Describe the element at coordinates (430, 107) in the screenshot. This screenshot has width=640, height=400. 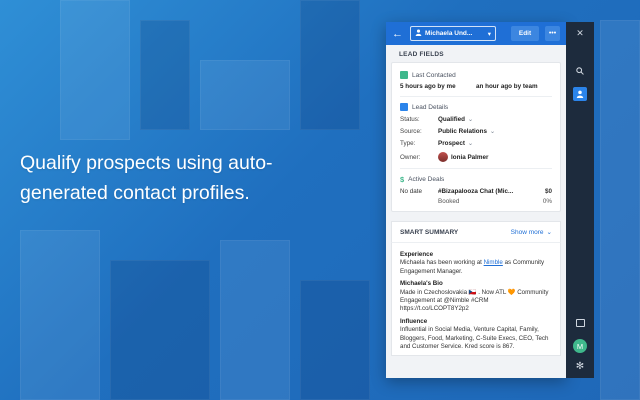
I see `lead-details-title: Lead Details` at that location.